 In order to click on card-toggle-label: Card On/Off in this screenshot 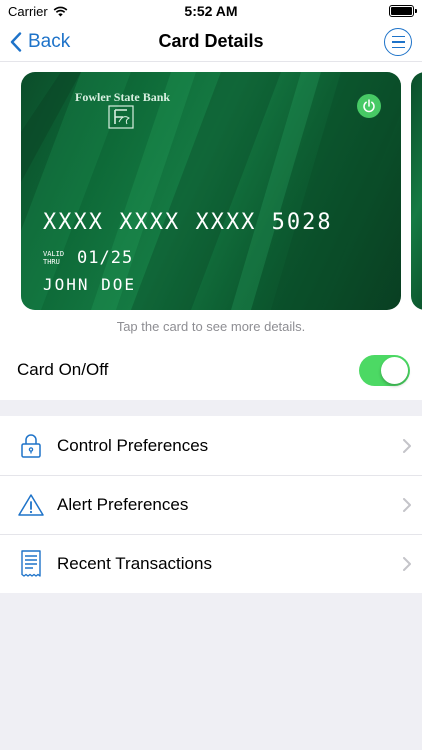, I will do `click(63, 369)`.